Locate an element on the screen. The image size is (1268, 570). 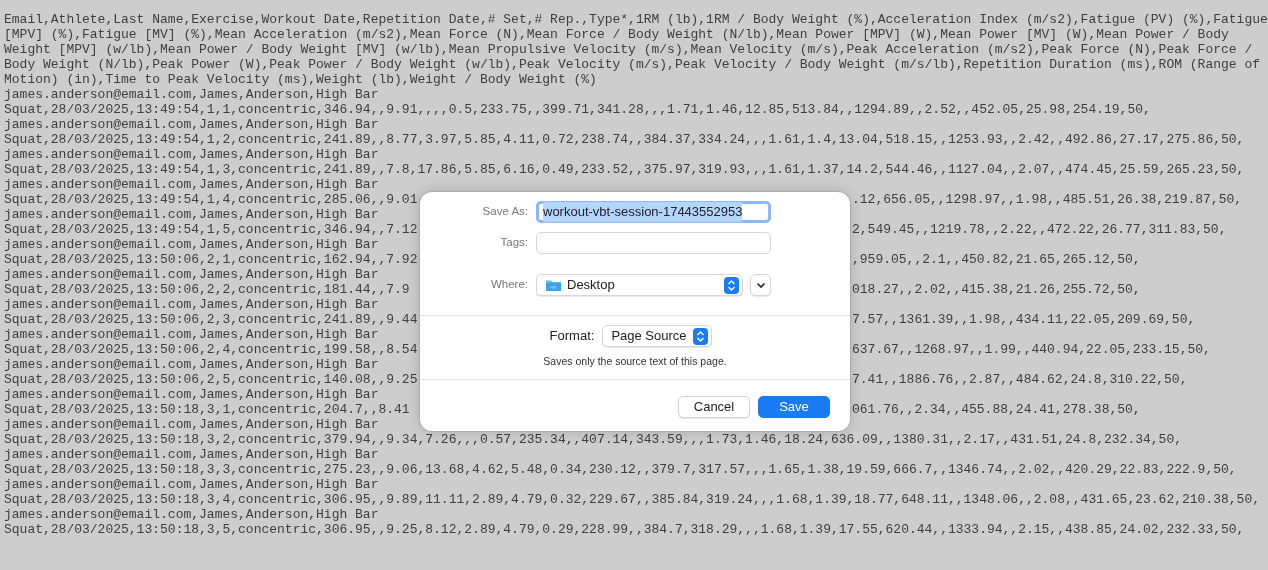
text-line: ,959.05,,2.1,,450.82,21.65,265.12,50, is located at coordinates (996, 259).